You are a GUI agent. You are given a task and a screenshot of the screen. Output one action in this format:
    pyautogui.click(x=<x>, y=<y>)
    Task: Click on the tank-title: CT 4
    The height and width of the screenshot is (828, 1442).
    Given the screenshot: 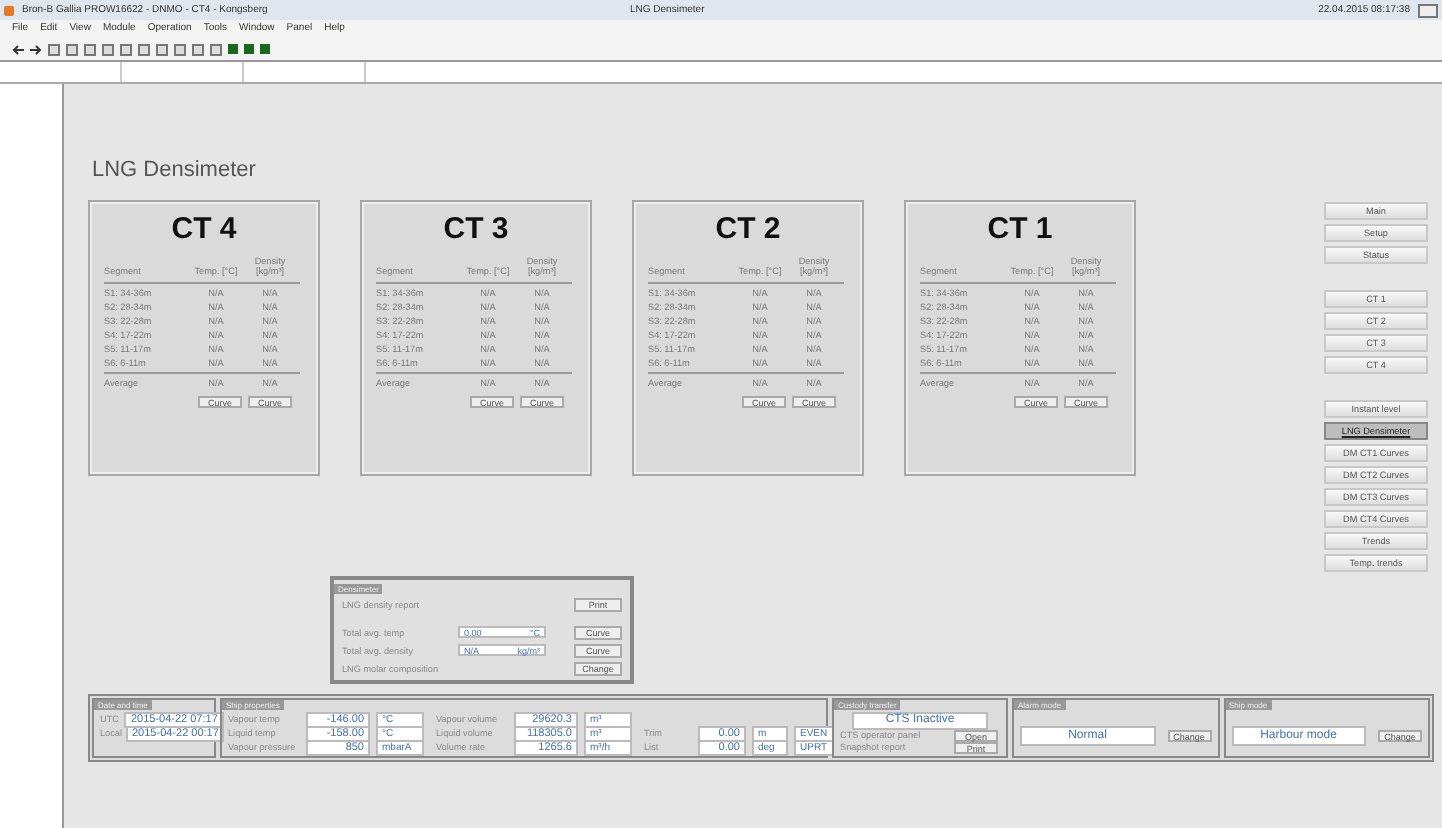 What is the action you would take?
    pyautogui.click(x=204, y=229)
    